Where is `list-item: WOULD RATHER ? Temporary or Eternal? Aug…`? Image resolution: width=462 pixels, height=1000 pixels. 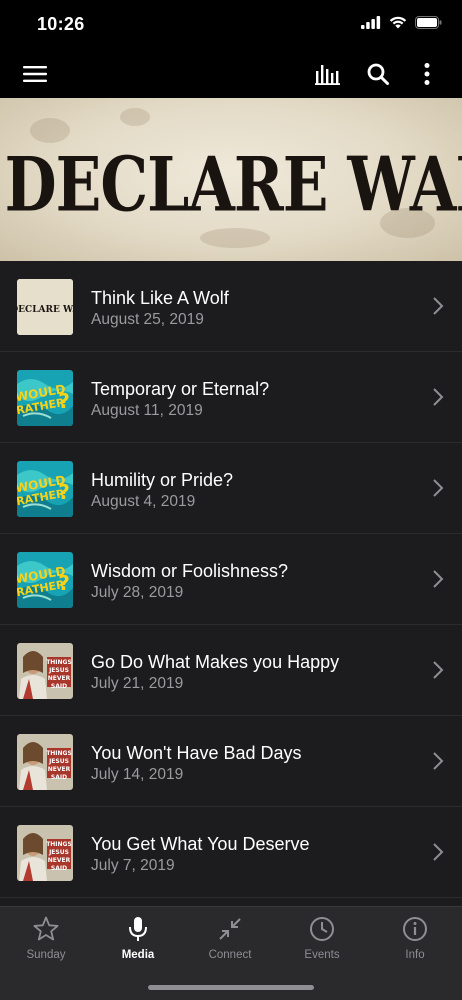 list-item: WOULD RATHER ? Temporary or Eternal? Aug… is located at coordinates (231, 397).